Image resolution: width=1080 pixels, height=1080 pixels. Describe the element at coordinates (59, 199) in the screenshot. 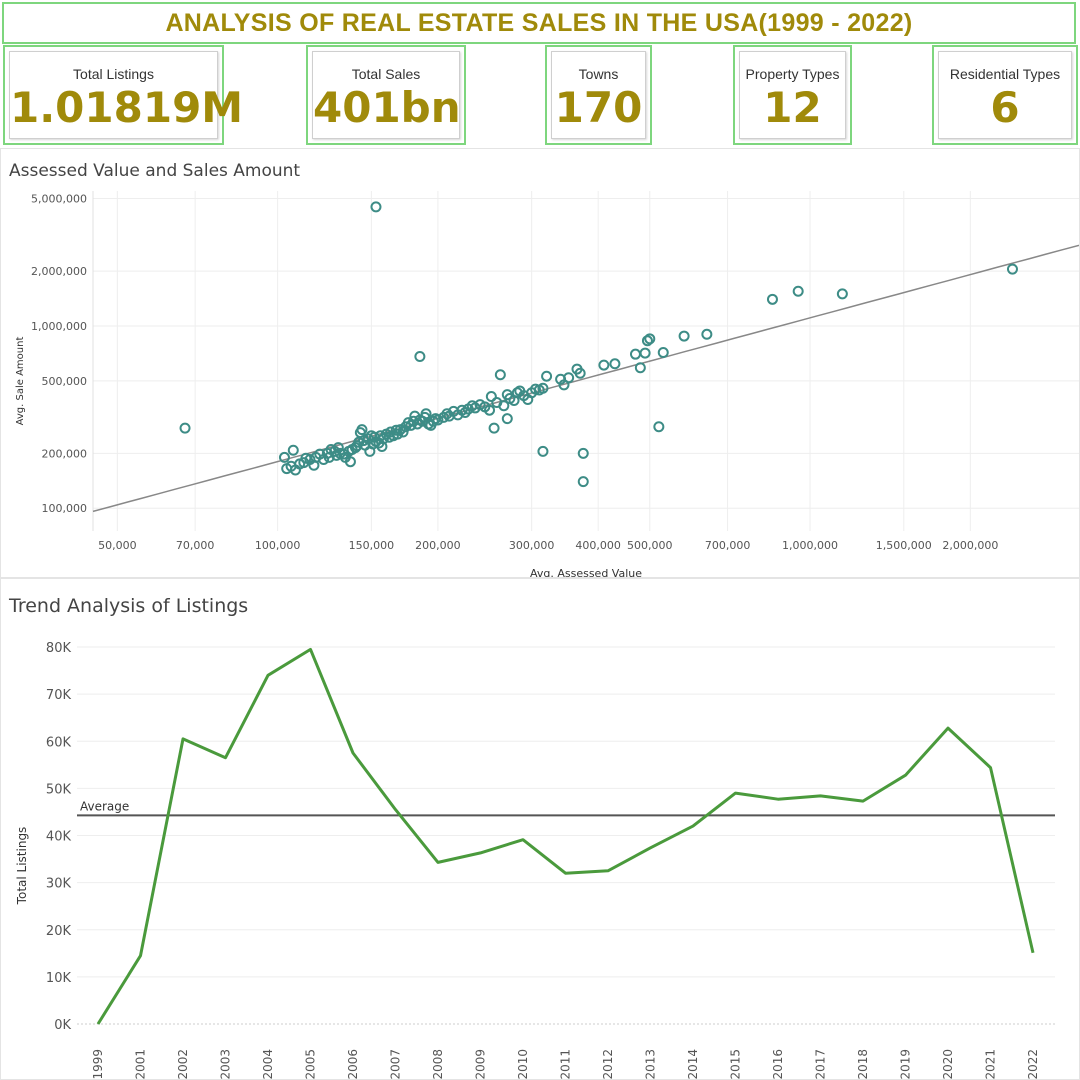

I see `y-tick-label: 5,000,000` at that location.